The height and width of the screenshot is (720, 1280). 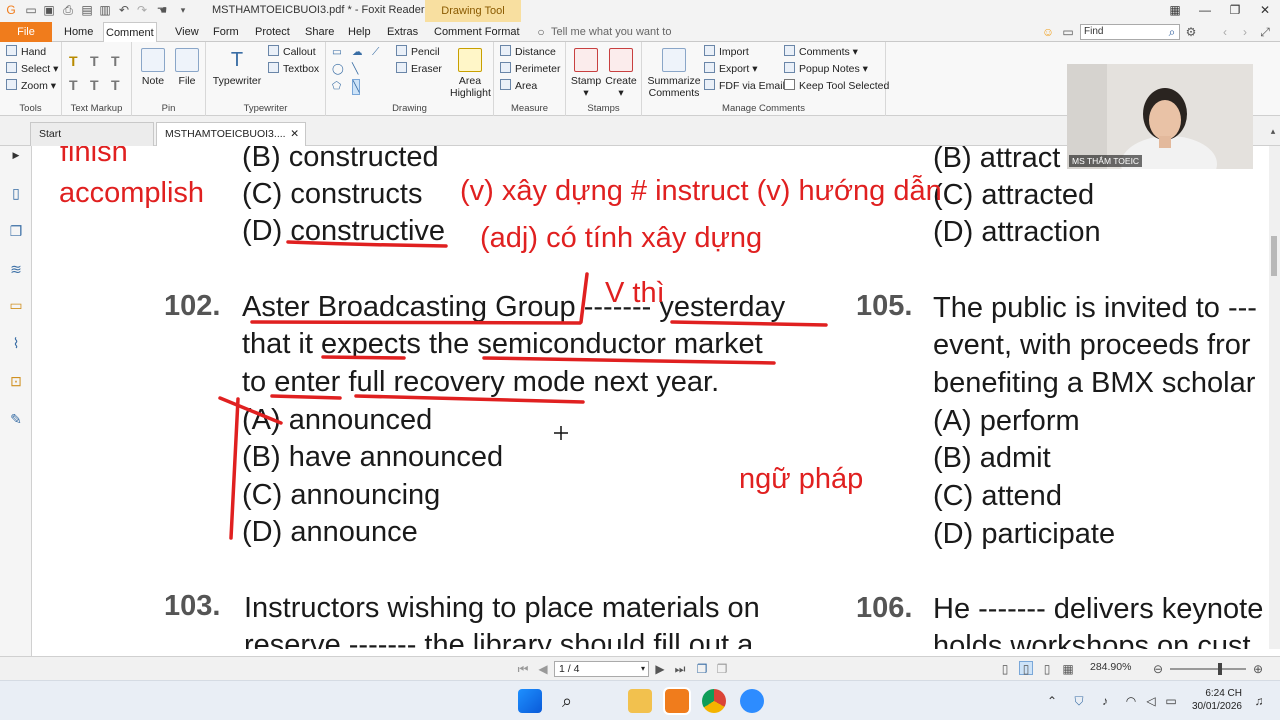 I want to click on tab-form: Form, so click(x=226, y=32).